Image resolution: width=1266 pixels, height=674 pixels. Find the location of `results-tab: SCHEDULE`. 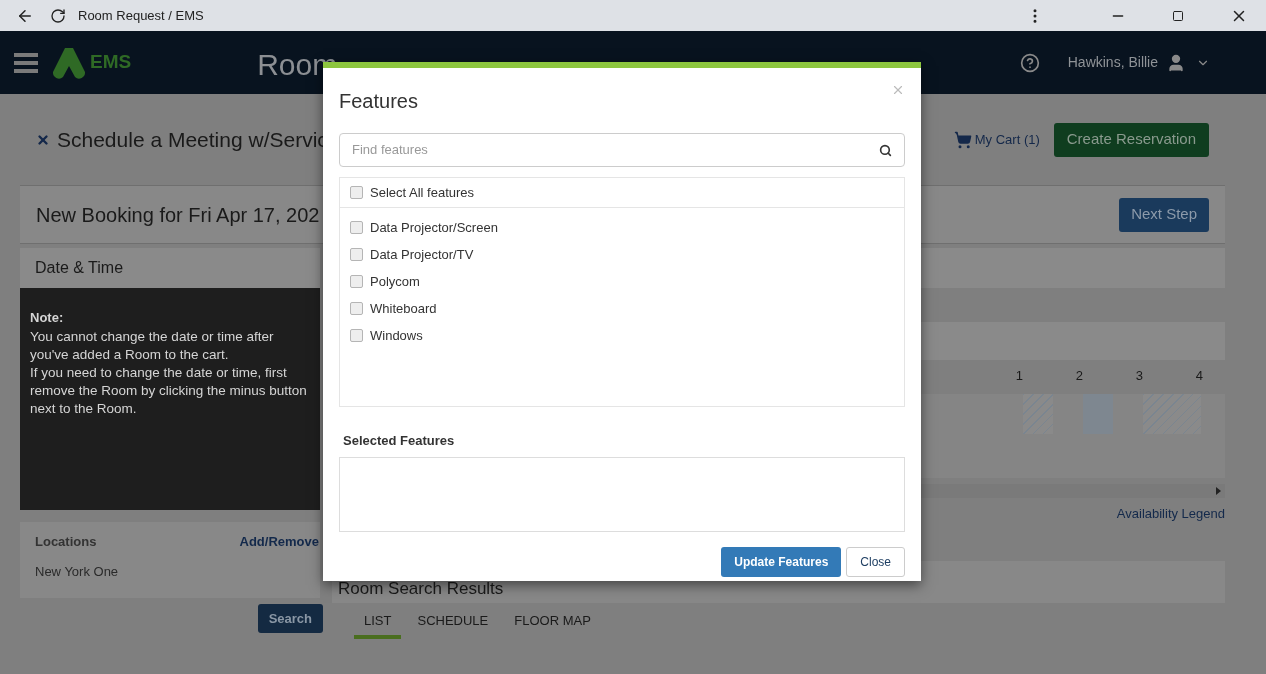

results-tab: SCHEDULE is located at coordinates (453, 625).